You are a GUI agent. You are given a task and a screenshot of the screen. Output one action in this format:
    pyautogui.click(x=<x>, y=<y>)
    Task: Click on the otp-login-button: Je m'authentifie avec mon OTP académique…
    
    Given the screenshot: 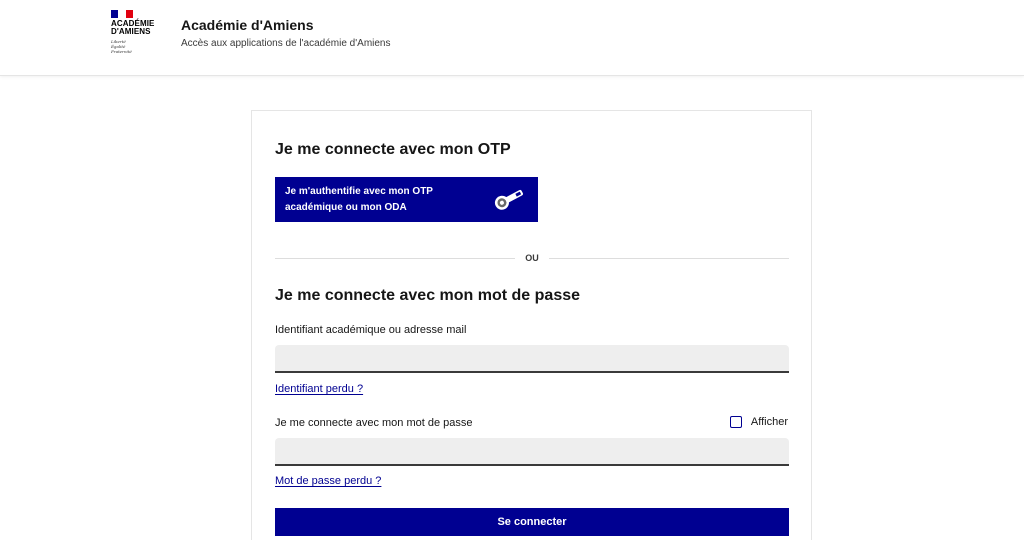 What is the action you would take?
    pyautogui.click(x=406, y=199)
    